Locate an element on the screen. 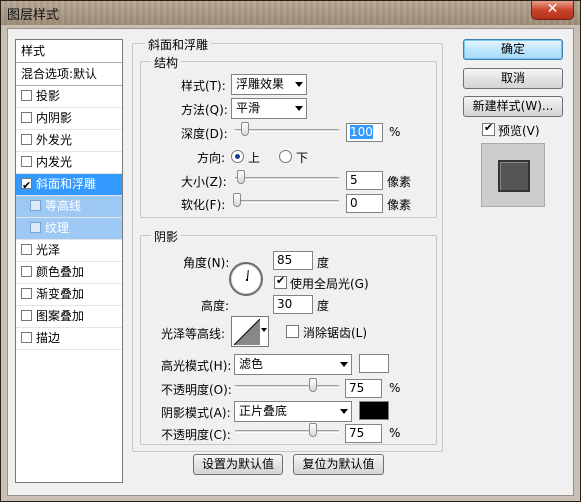  soften-slider-thumb is located at coordinates (237, 200).